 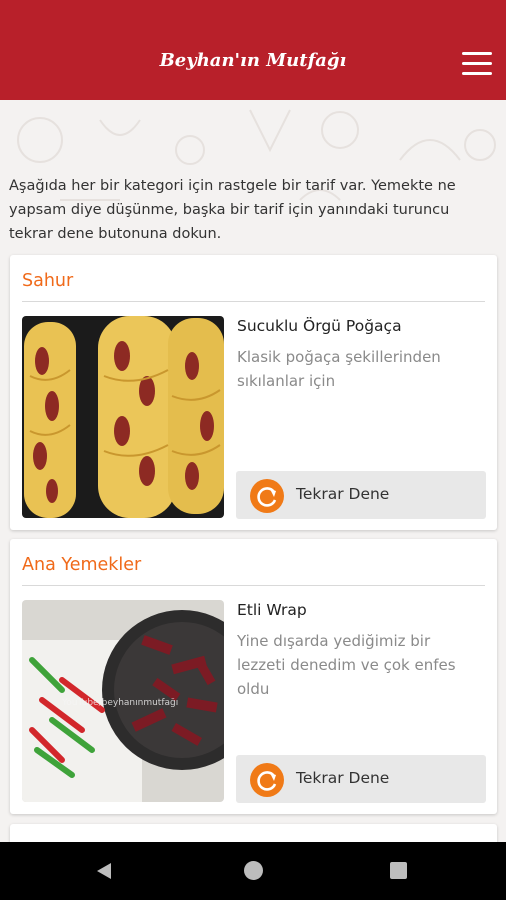 What do you see at coordinates (362, 610) in the screenshot?
I see `recipe-name: Etli Wrap` at bounding box center [362, 610].